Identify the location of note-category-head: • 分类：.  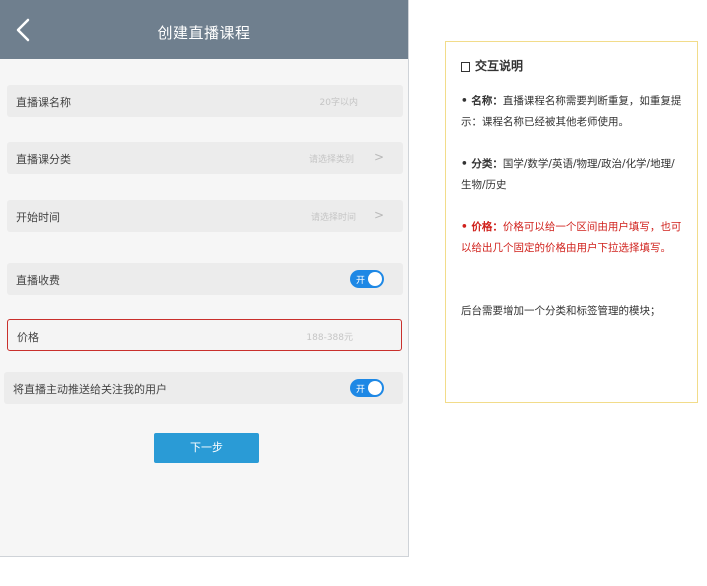
(482, 164).